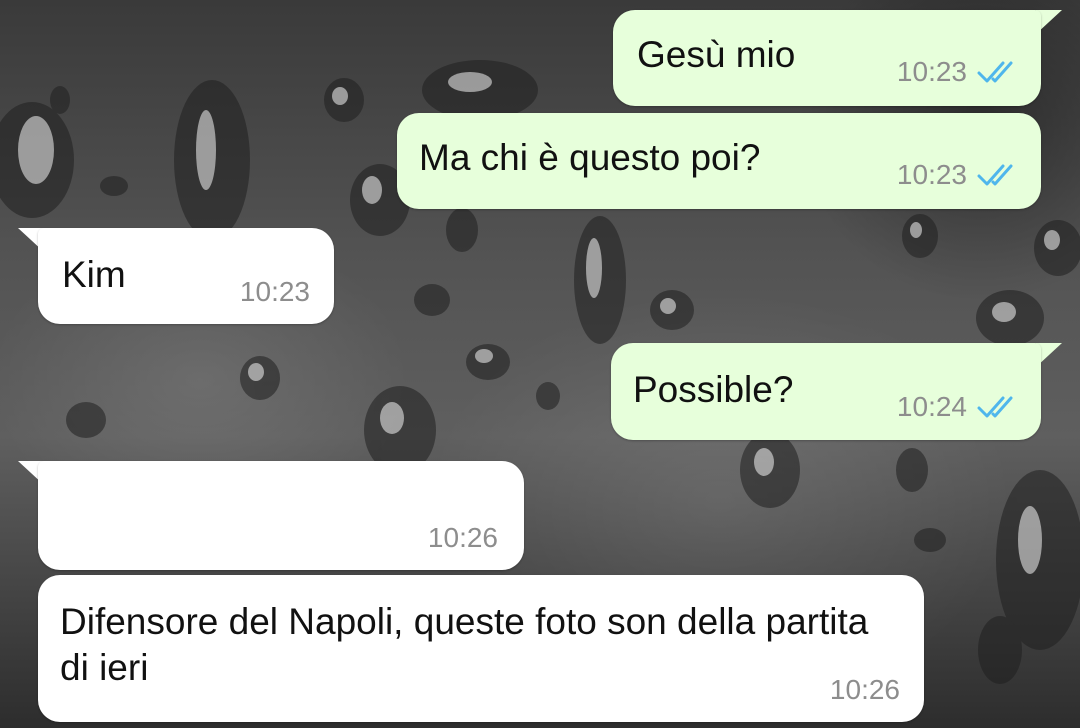  I want to click on message-text: Possible?, so click(713, 389).